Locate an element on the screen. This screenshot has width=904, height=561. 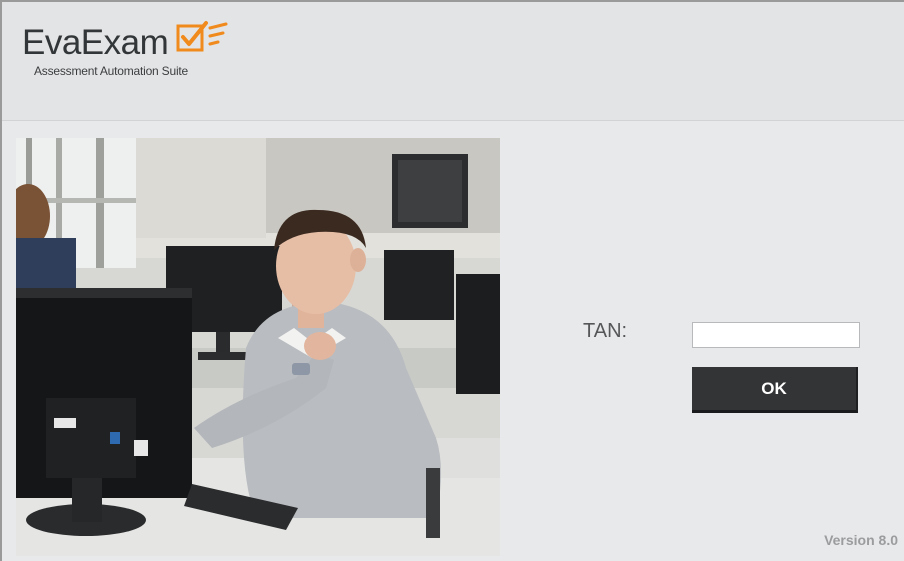
version-label: Version 8.0 is located at coordinates (861, 540).